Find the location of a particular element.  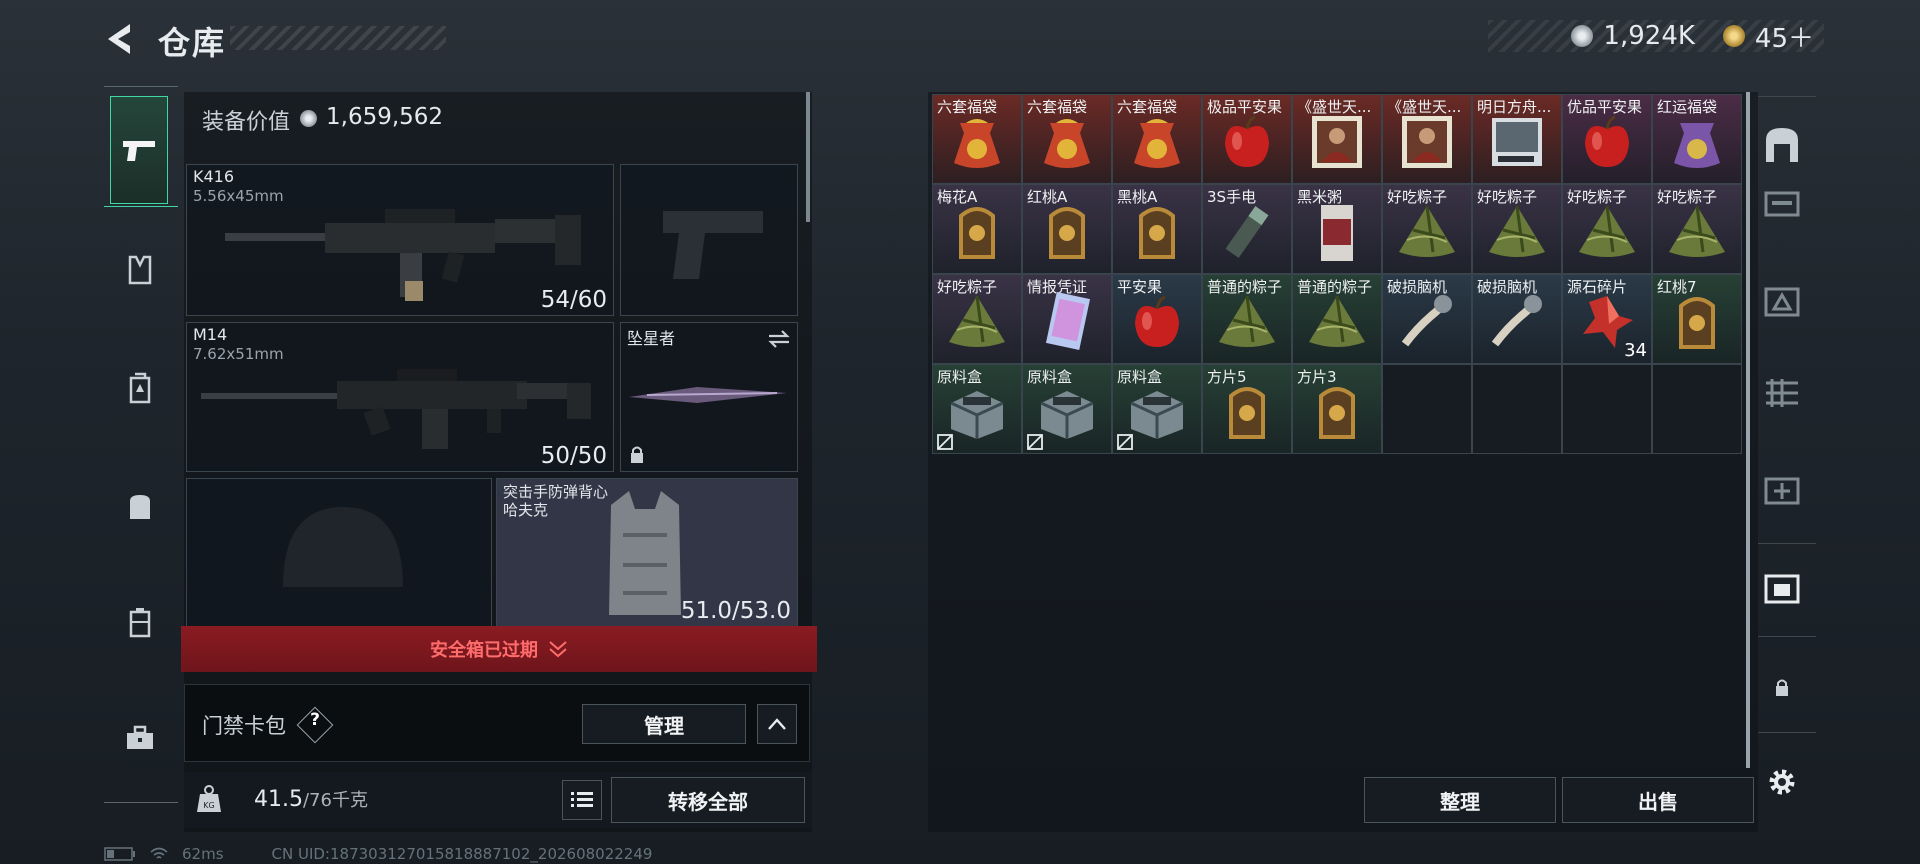

sell-button: 出售 is located at coordinates (1658, 800).